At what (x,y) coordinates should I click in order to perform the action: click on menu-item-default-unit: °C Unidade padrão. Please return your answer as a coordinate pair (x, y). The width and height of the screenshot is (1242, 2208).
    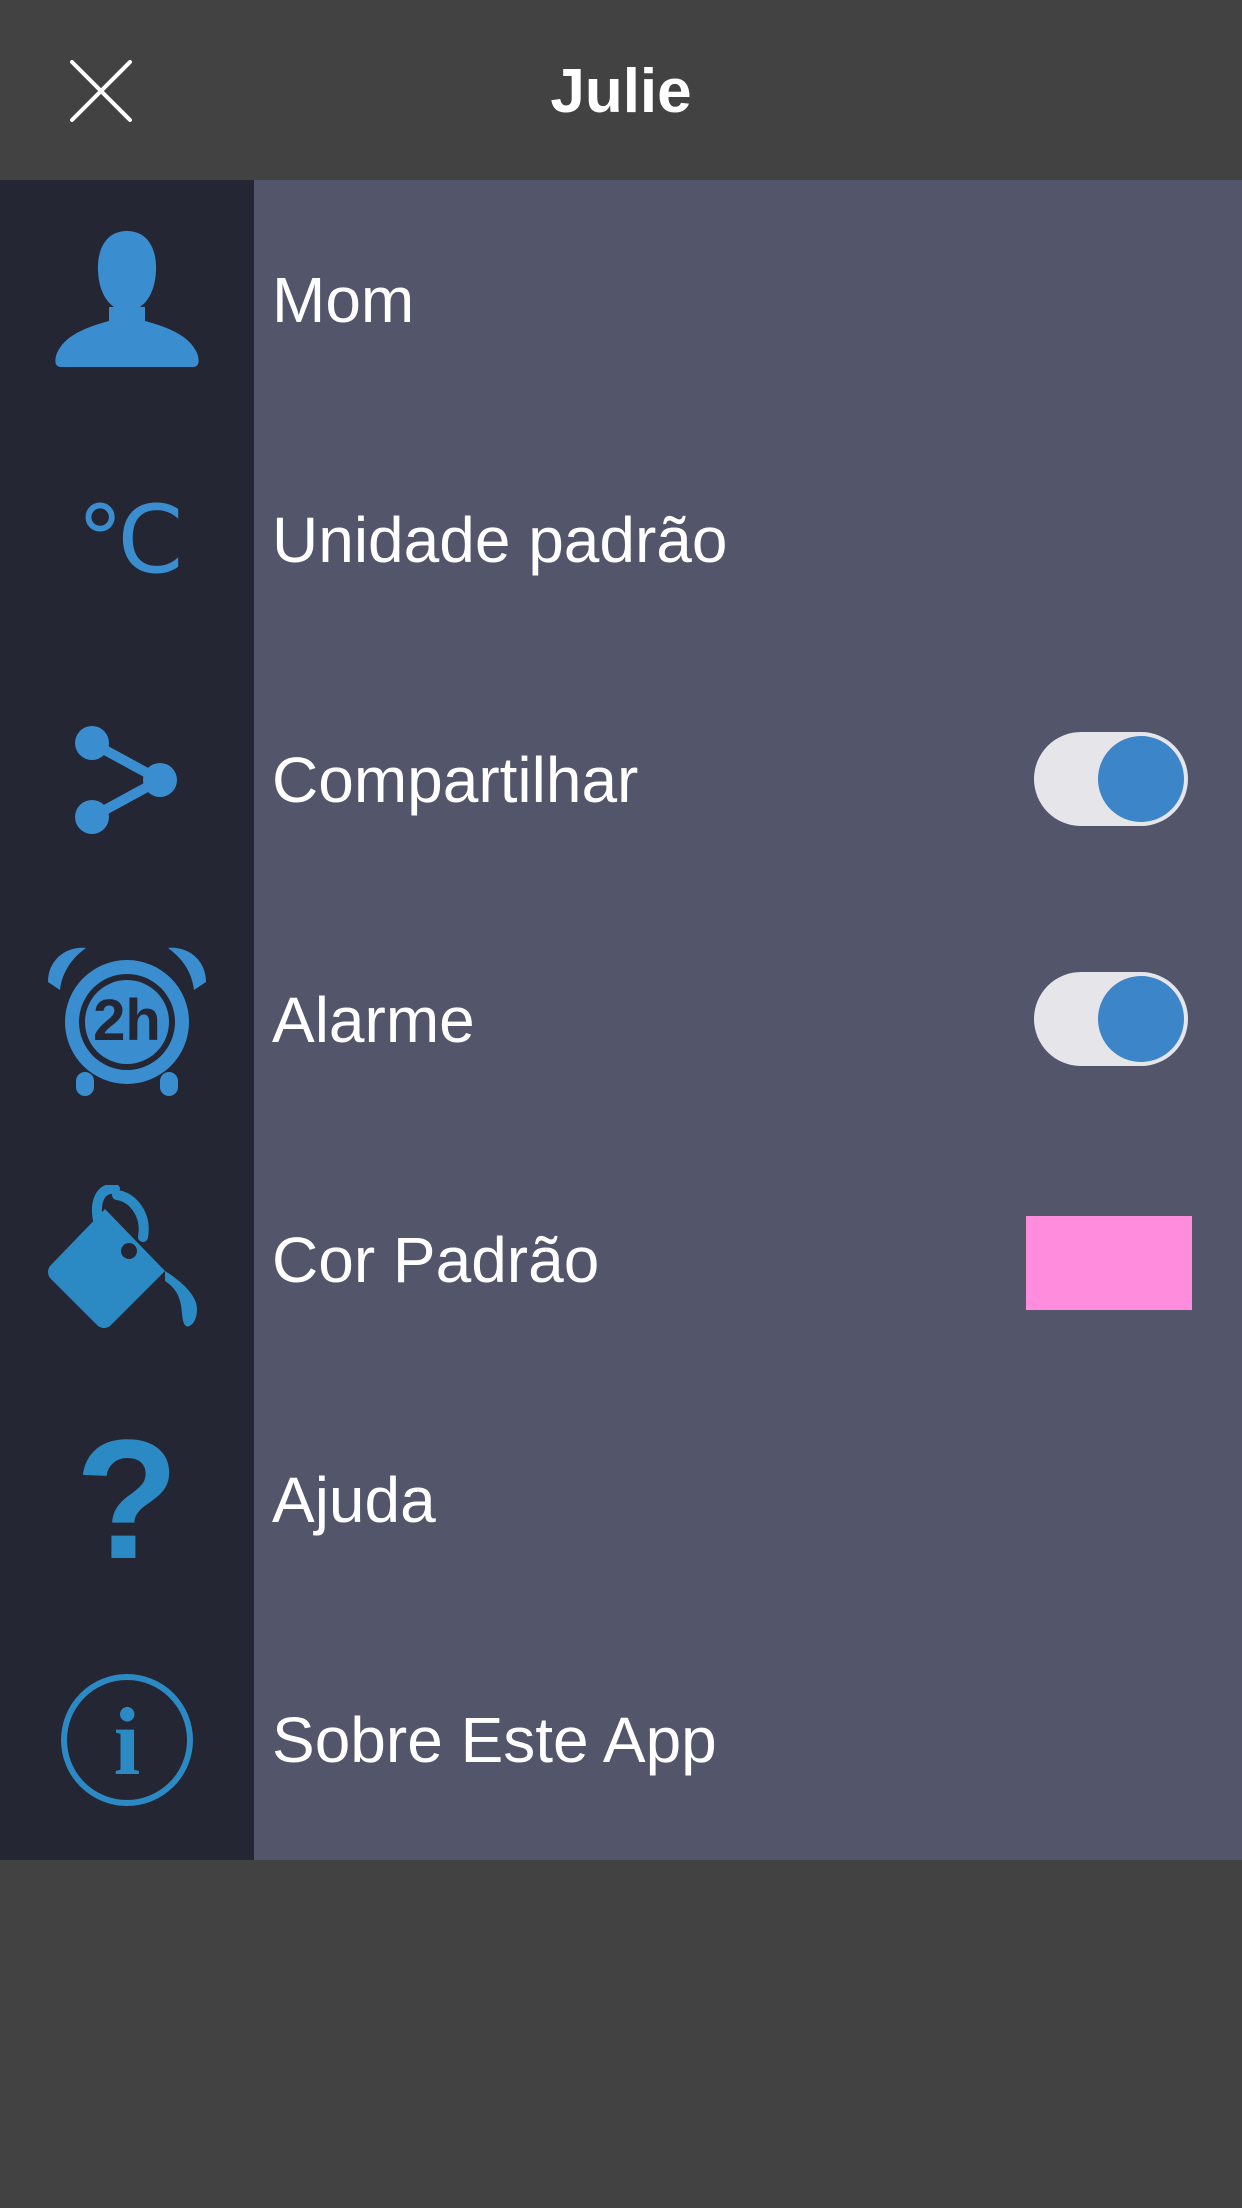
    Looking at the image, I should click on (621, 540).